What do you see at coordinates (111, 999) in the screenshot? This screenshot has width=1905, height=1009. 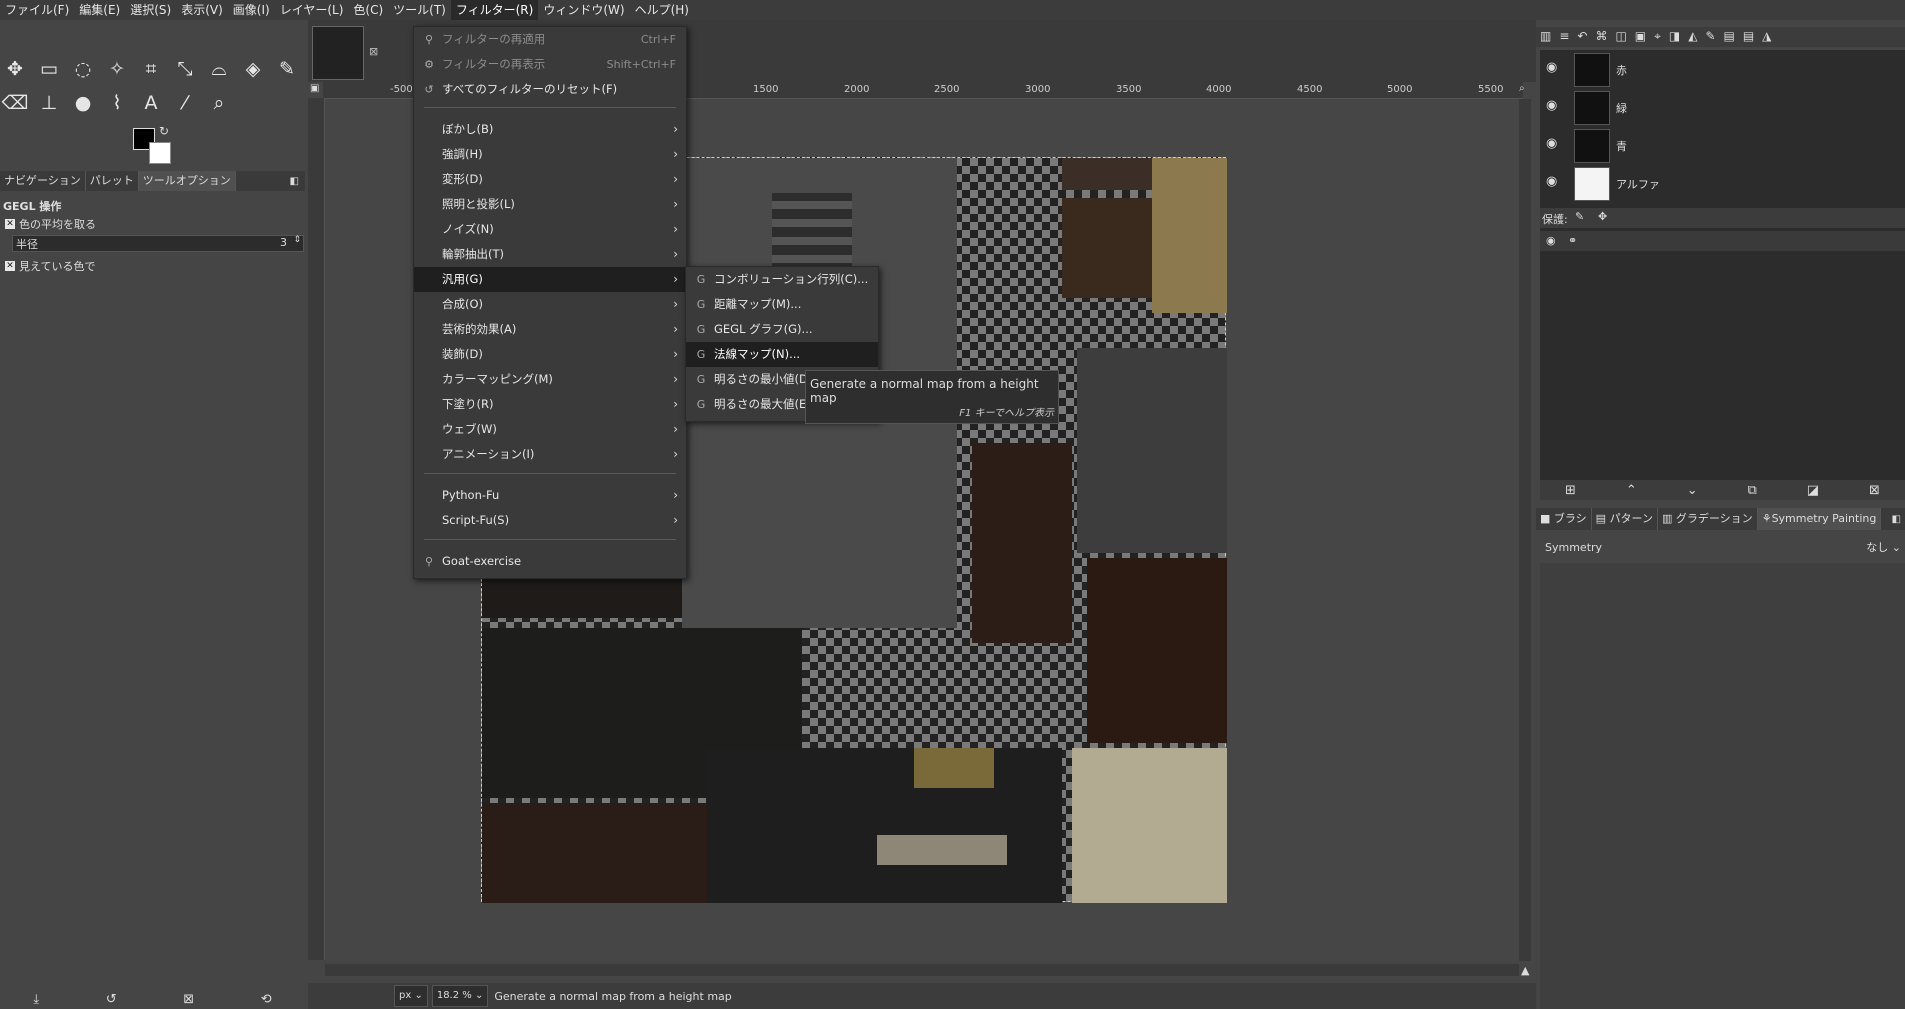 I see `restore-options-icon: ↺` at bounding box center [111, 999].